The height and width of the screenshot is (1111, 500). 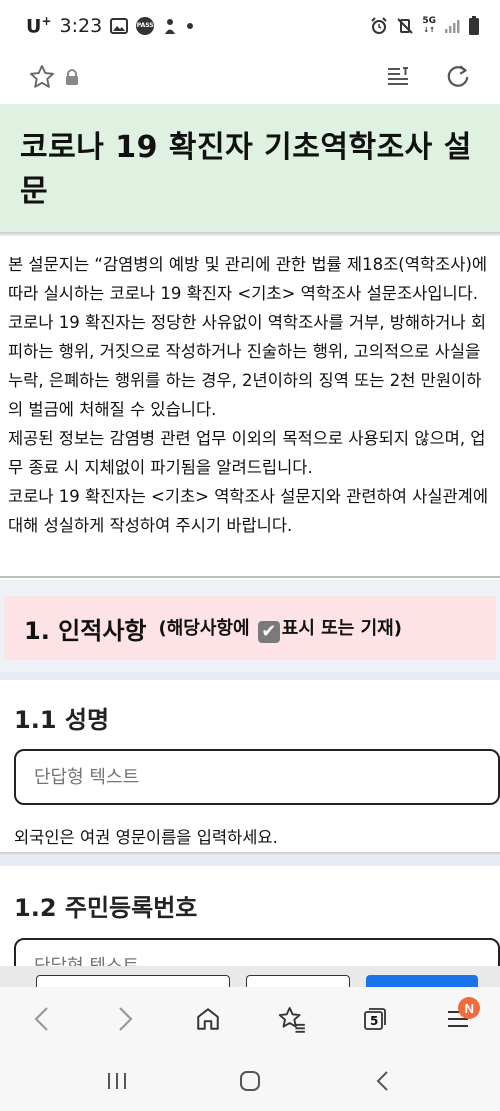 What do you see at coordinates (85, 630) in the screenshot?
I see `section-title: 1. 인적사항` at bounding box center [85, 630].